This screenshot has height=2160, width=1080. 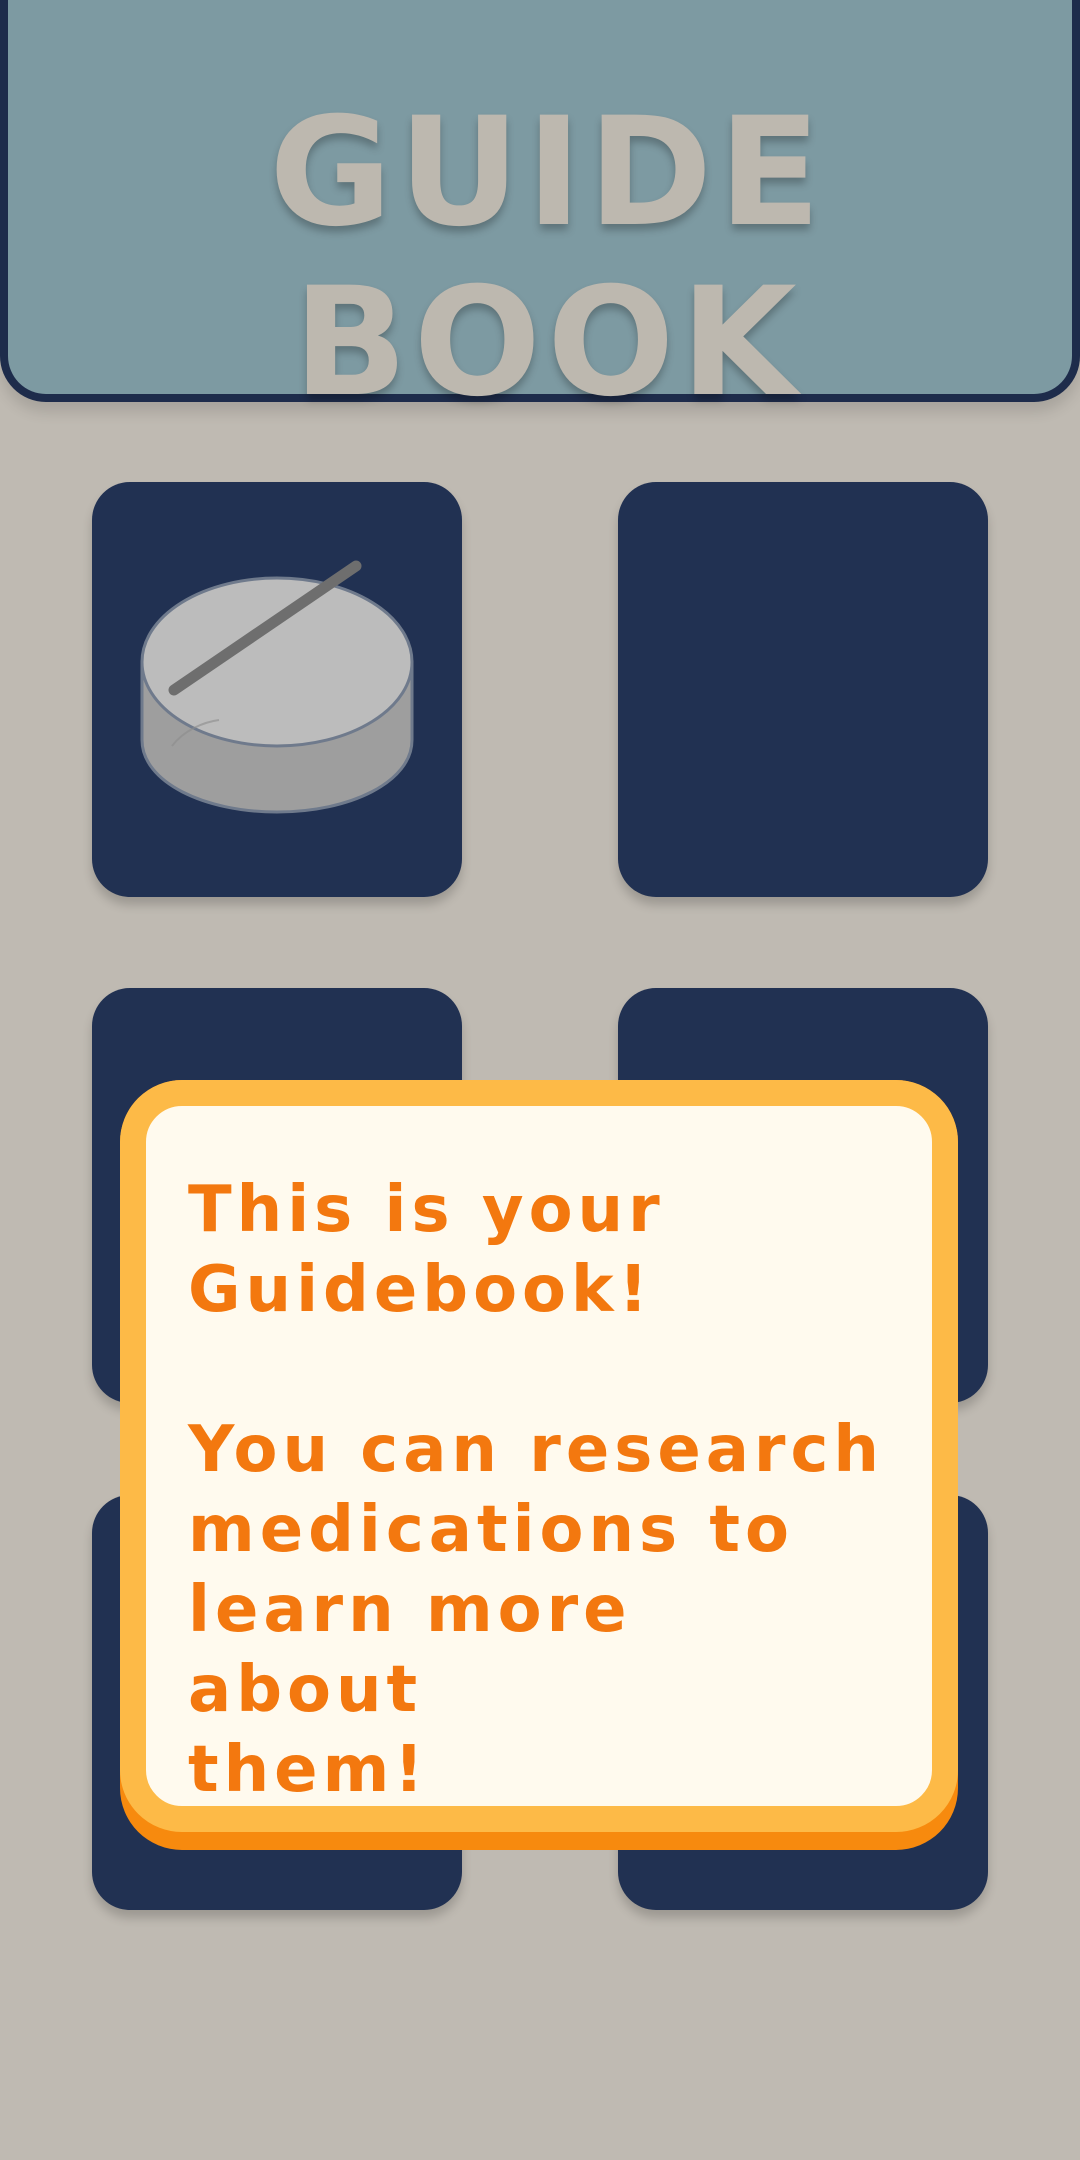 What do you see at coordinates (426, 1250) in the screenshot?
I see `tutorial-text-intro: This is your Guidebook!` at bounding box center [426, 1250].